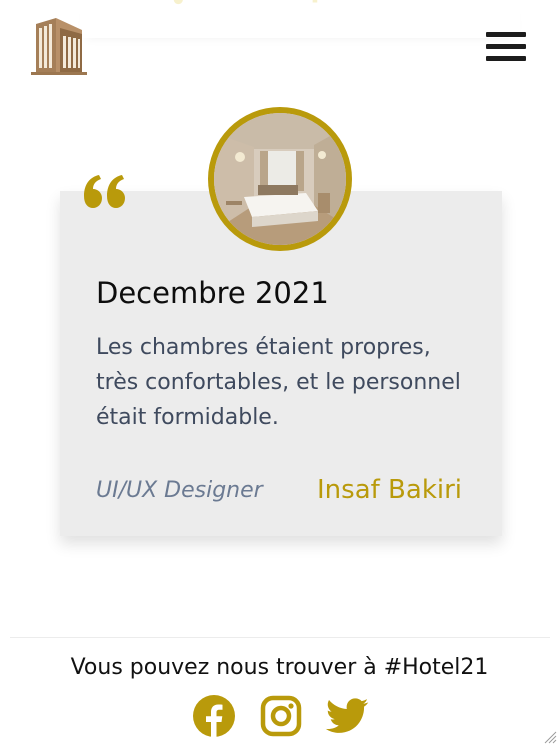 Image resolution: width=559 pixels, height=746 pixels. I want to click on hotel-logo, so click(59, 46).